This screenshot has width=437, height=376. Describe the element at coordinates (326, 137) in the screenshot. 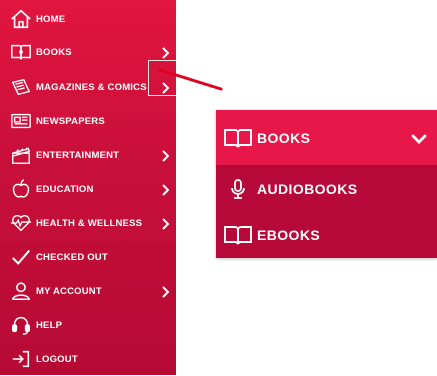

I see `submenu-header-books: BOOKS` at that location.